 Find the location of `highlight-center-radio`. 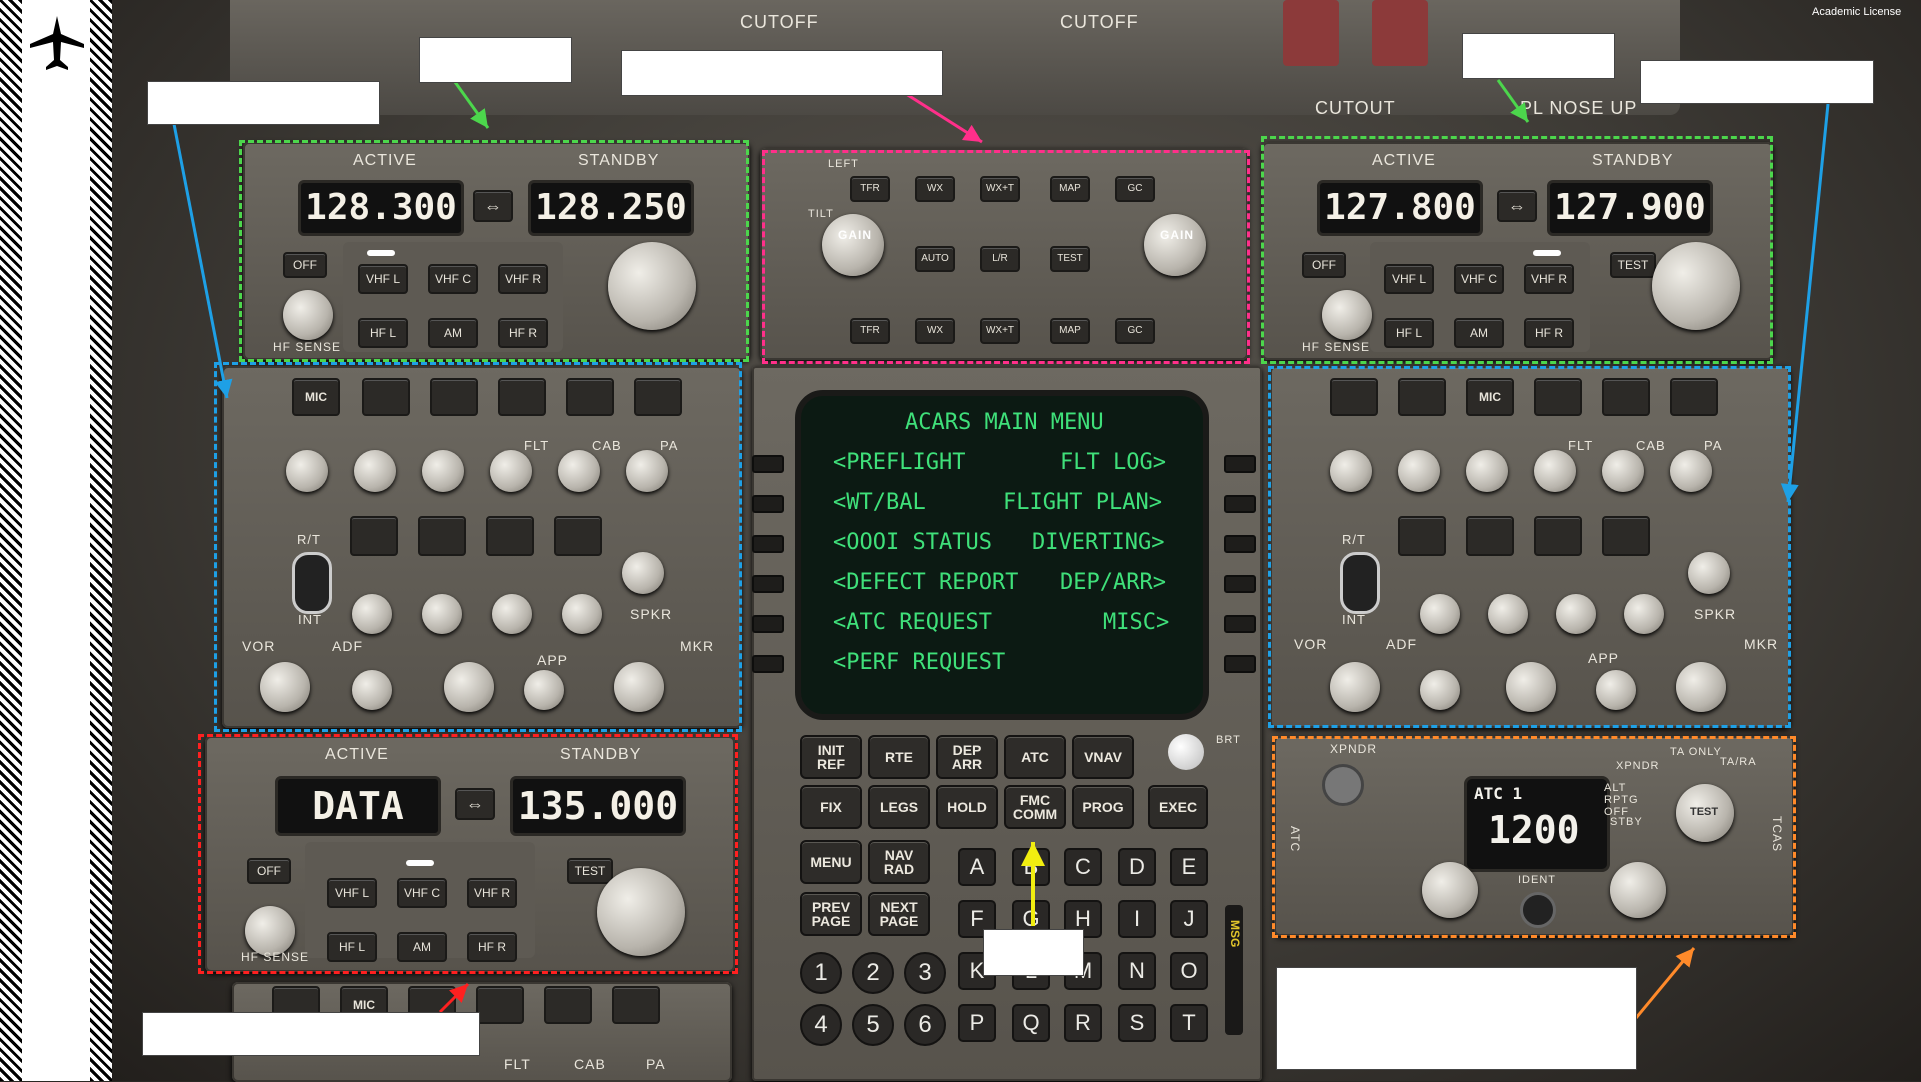

highlight-center-radio is located at coordinates (468, 854).